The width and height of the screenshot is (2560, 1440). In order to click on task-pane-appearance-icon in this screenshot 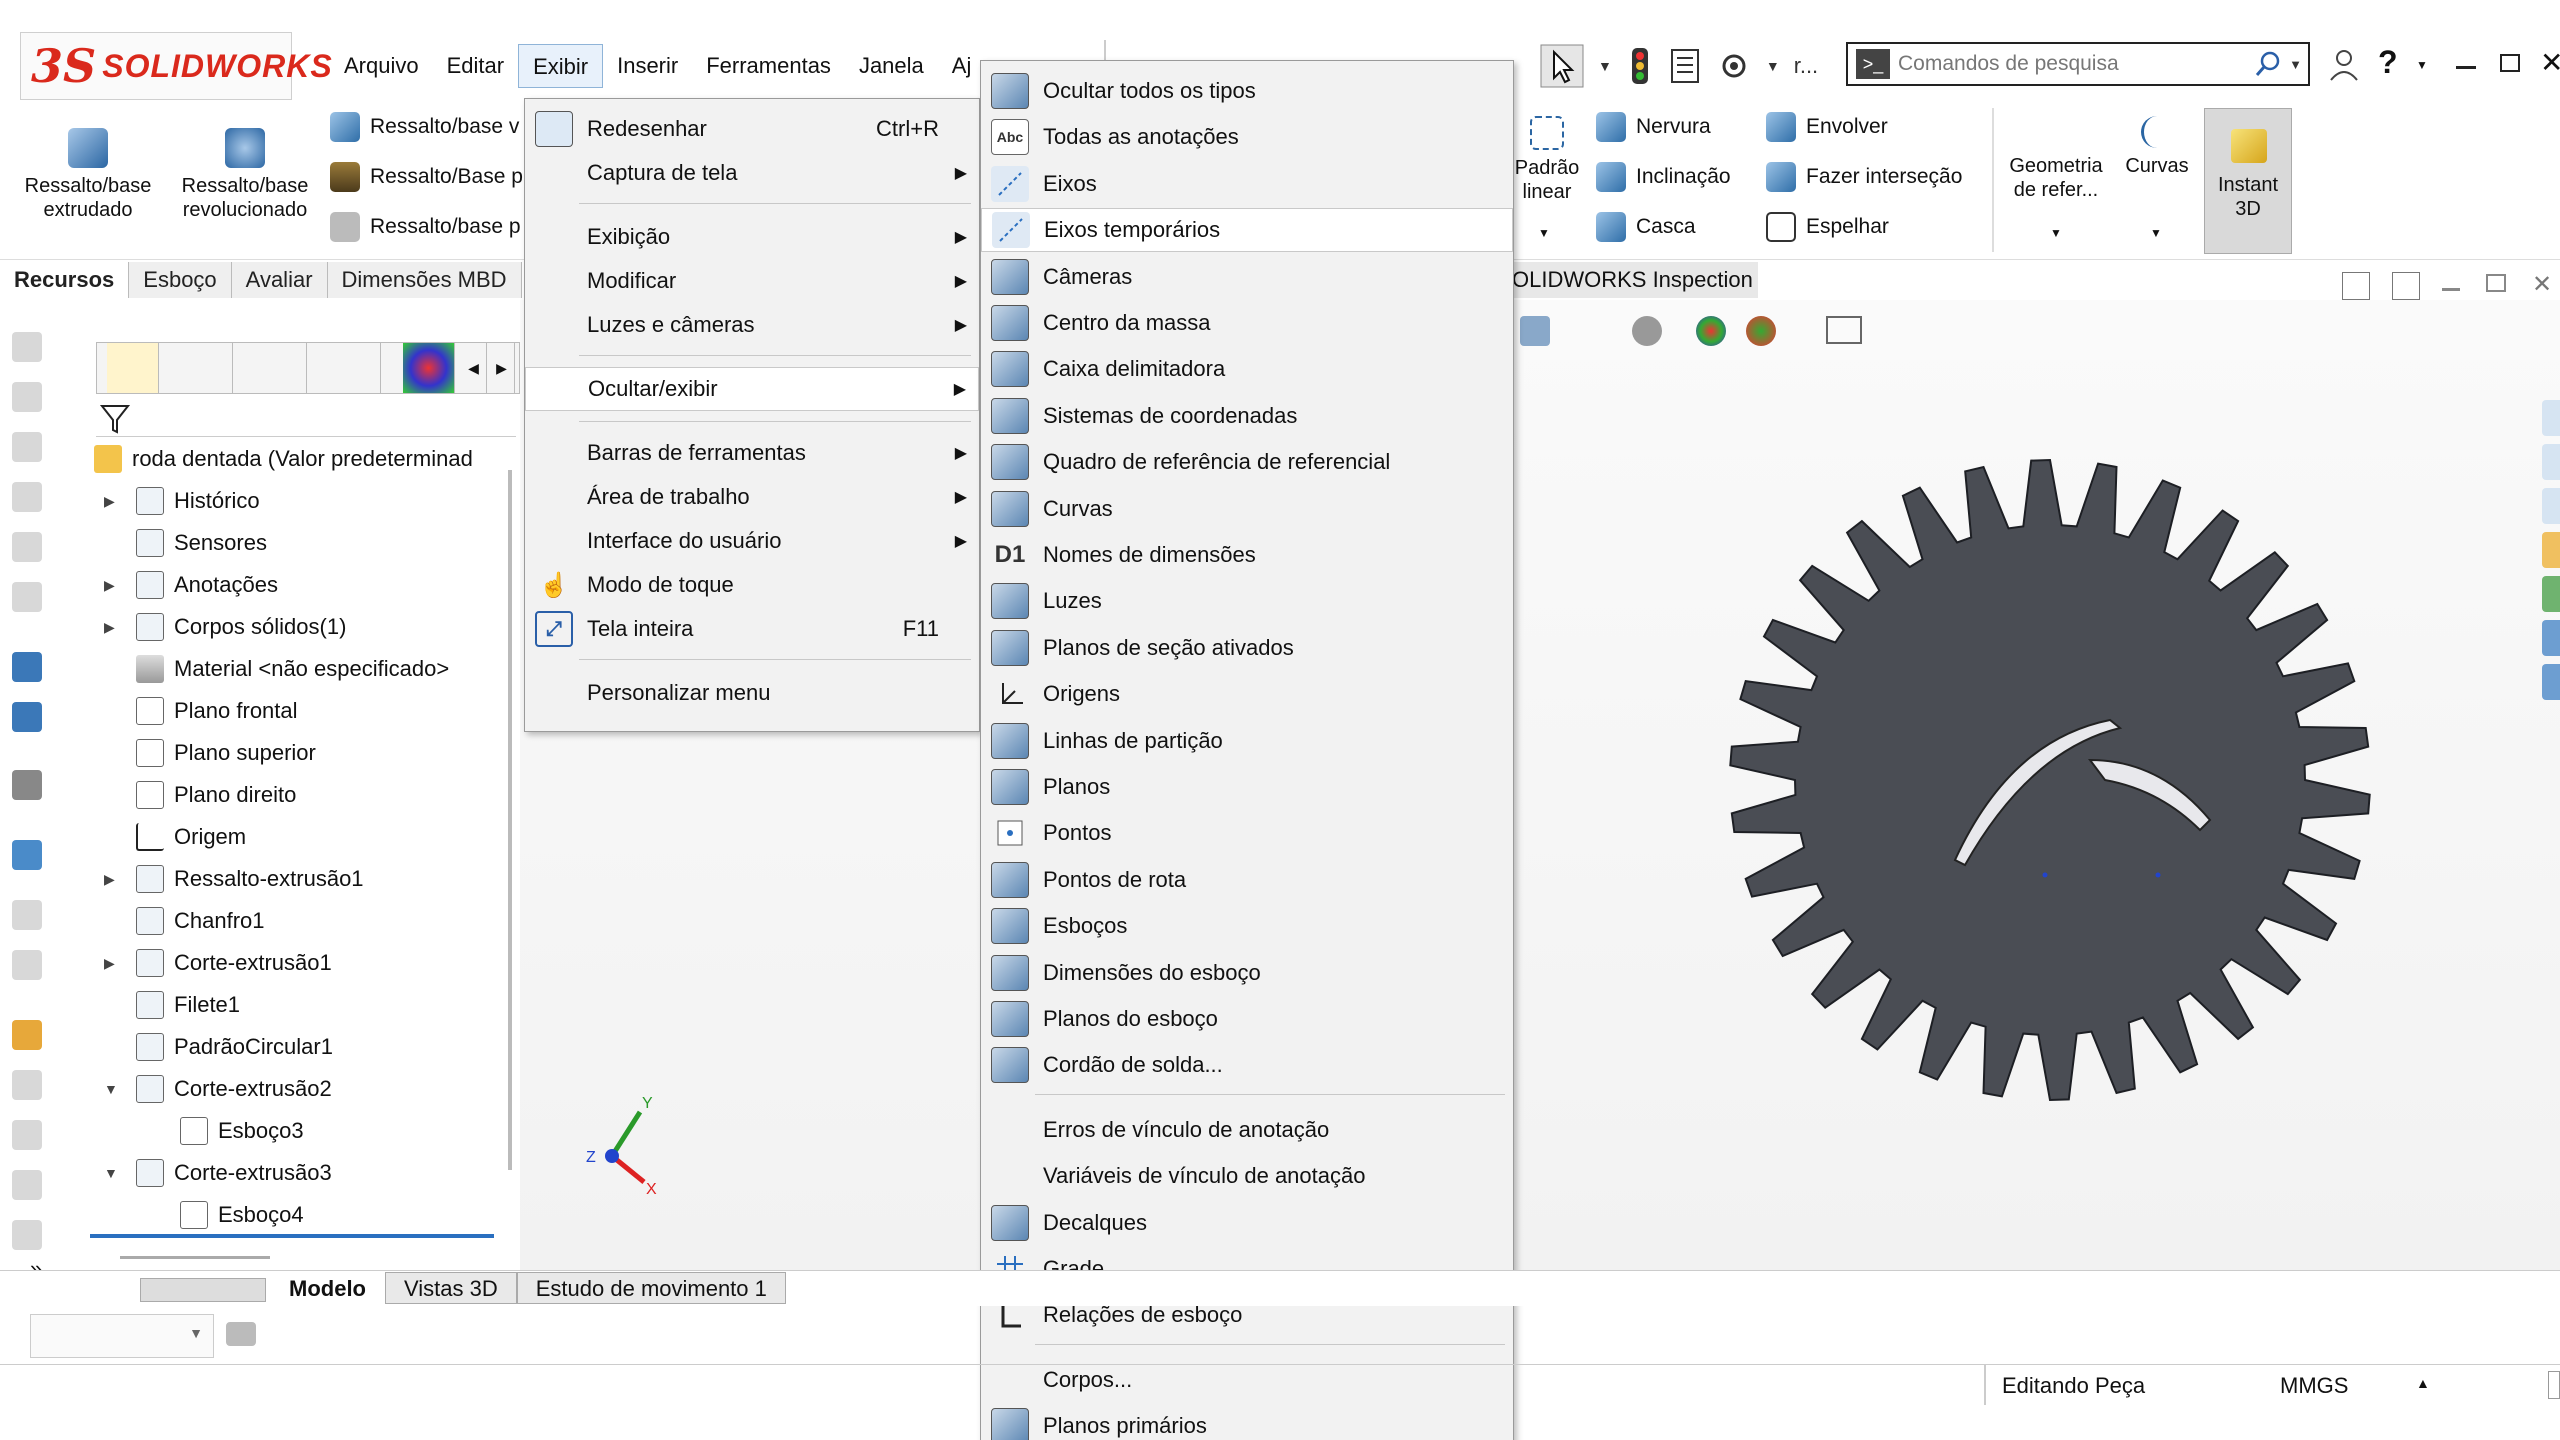, I will do `click(2551, 638)`.